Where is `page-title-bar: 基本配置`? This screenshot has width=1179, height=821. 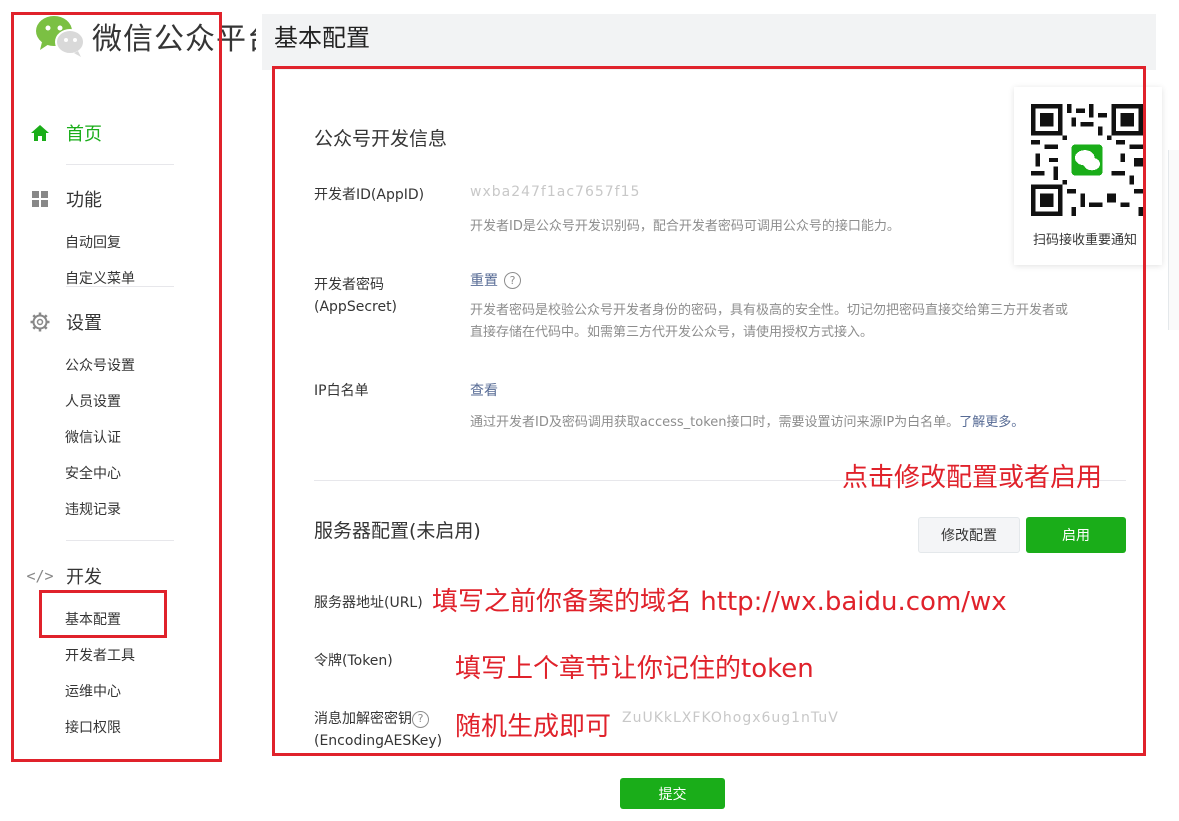
page-title-bar: 基本配置 is located at coordinates (709, 42).